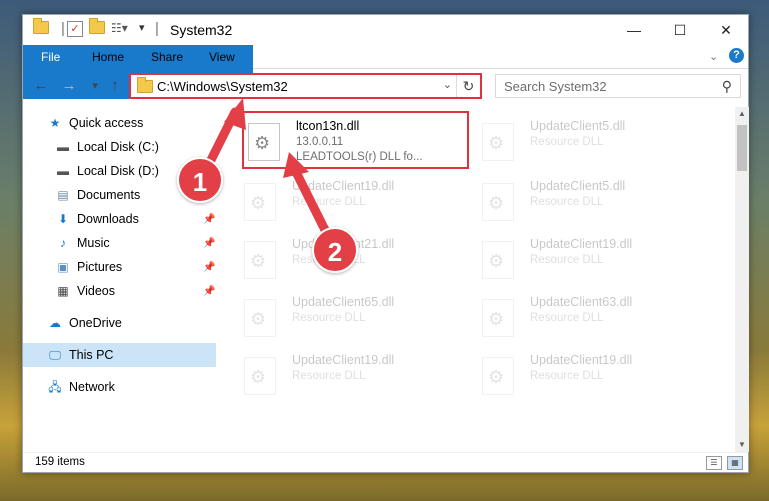 The height and width of the screenshot is (501, 769). What do you see at coordinates (115, 86) in the screenshot?
I see `up-button: ↑` at bounding box center [115, 86].